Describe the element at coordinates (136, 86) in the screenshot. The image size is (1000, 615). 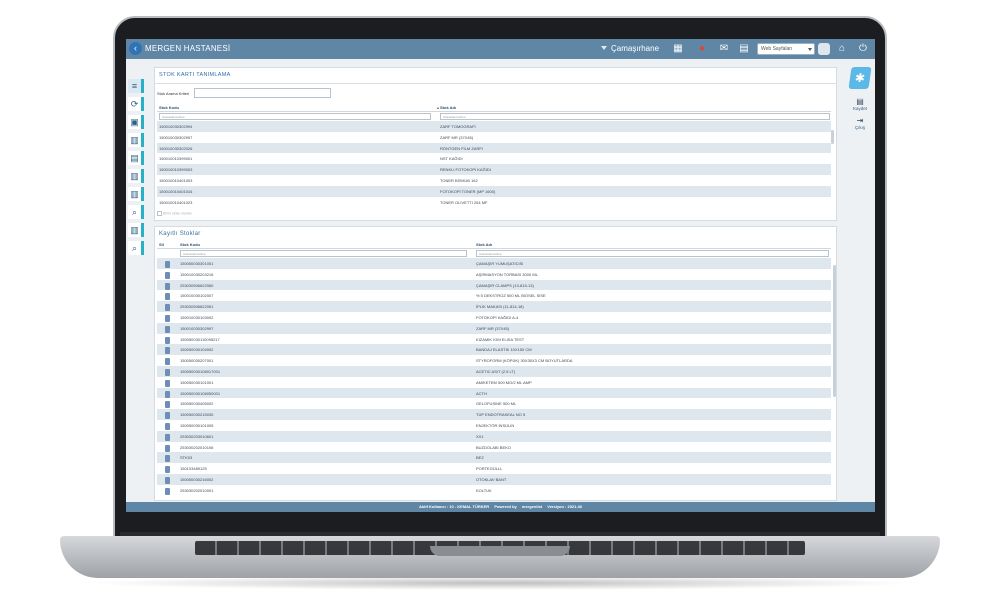
I see `sidebar-item-list: ≡` at that location.